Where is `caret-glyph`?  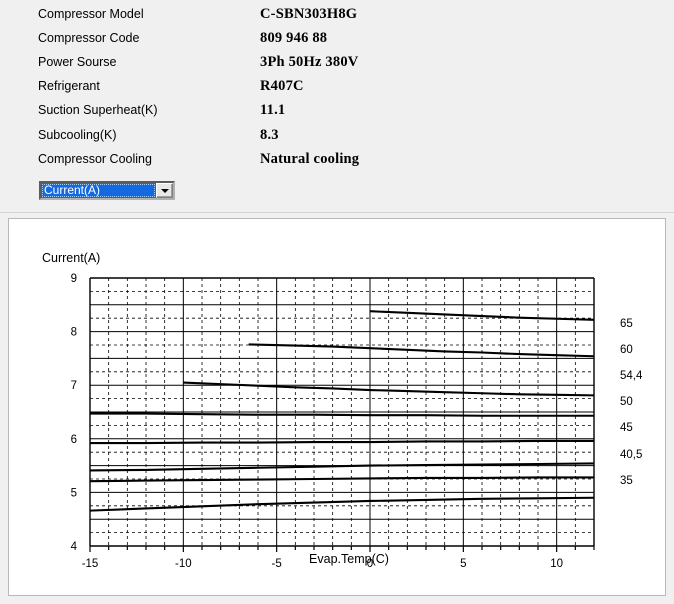 caret-glyph is located at coordinates (164, 190).